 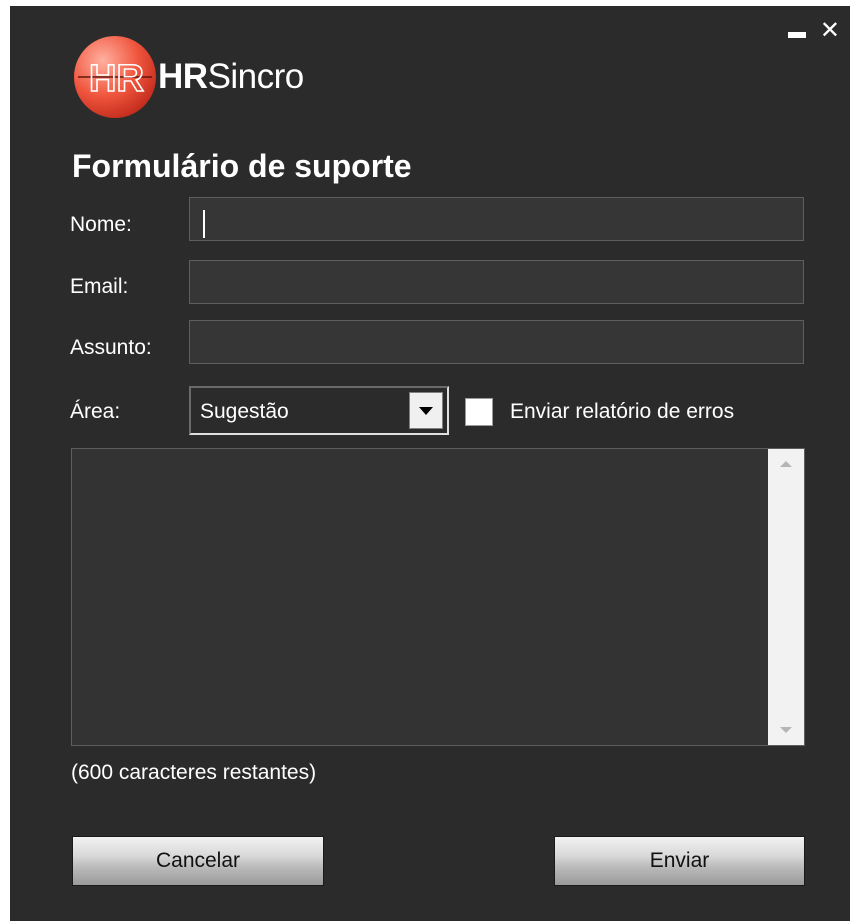 What do you see at coordinates (813, 30) in the screenshot?
I see `window-controls: ✕` at bounding box center [813, 30].